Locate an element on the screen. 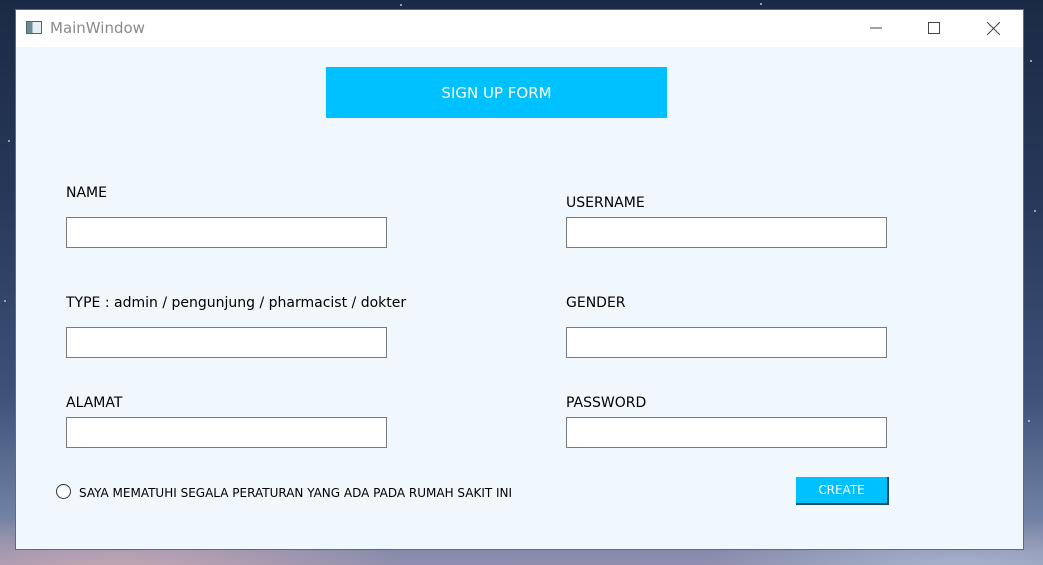 Image resolution: width=1043 pixels, height=565 pixels. maximize-button is located at coordinates (934, 28).